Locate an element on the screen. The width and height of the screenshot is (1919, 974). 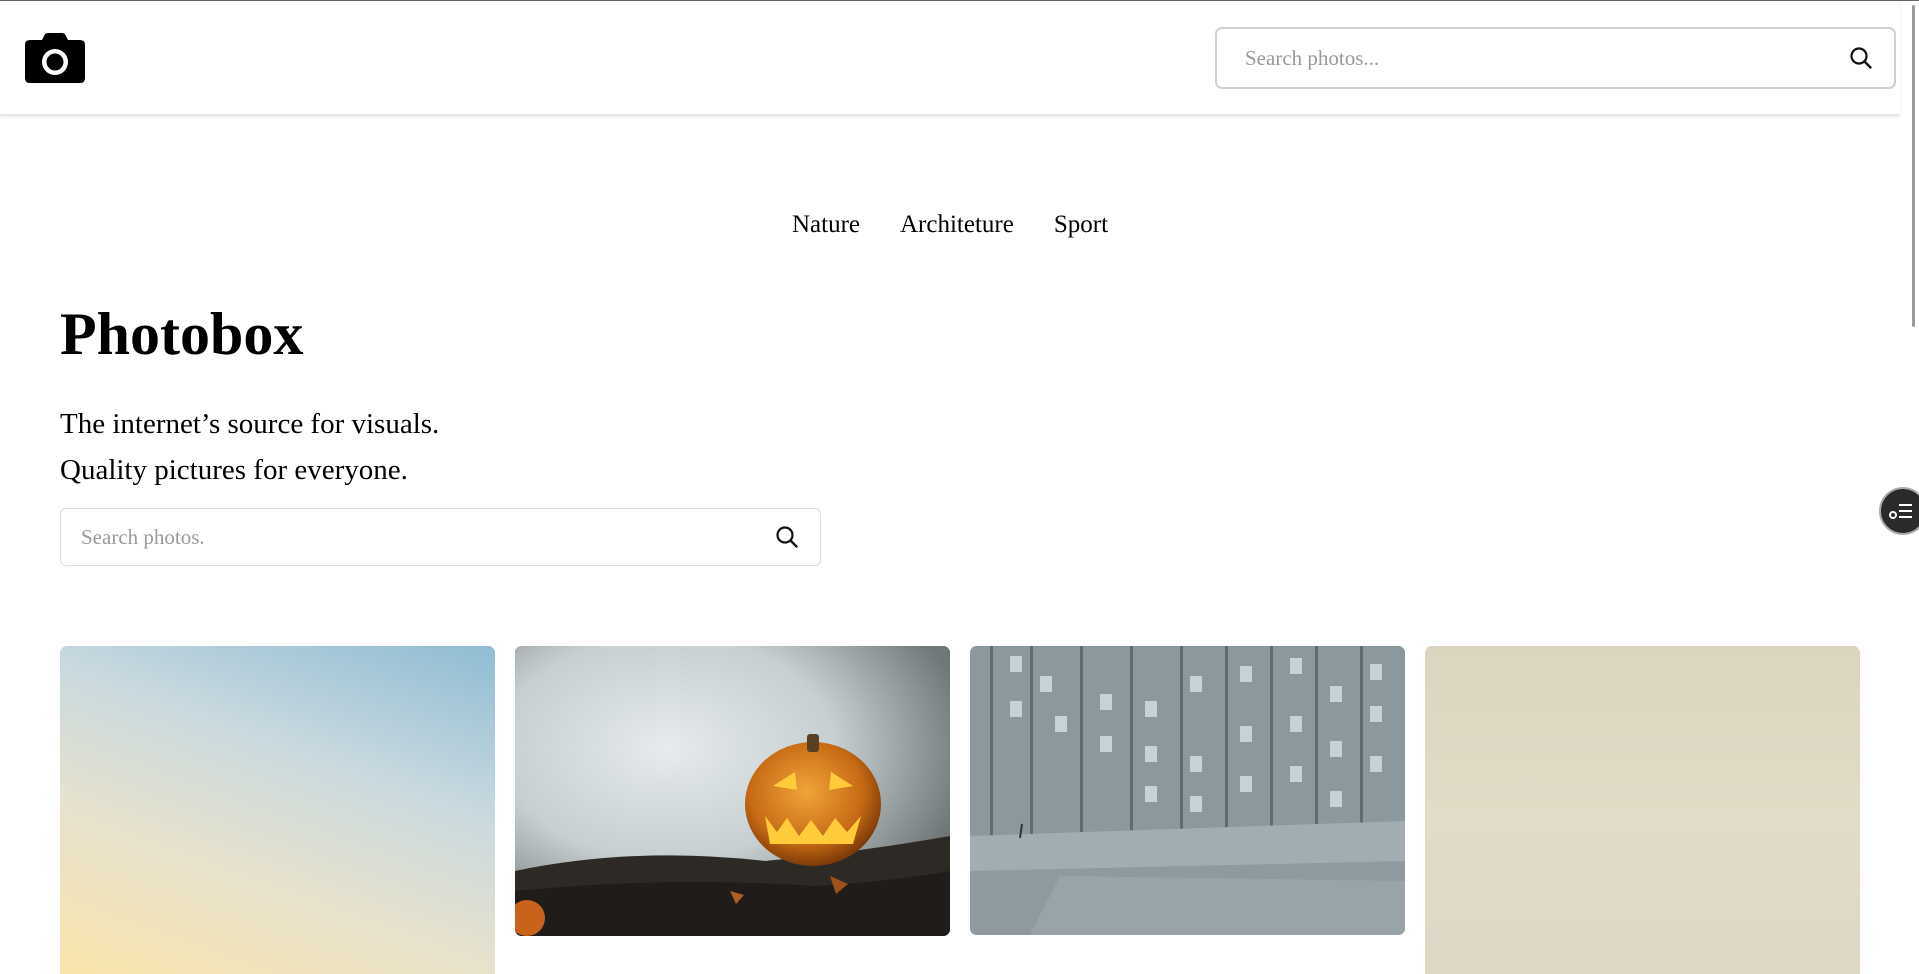
header-search-box is located at coordinates (1555, 58).